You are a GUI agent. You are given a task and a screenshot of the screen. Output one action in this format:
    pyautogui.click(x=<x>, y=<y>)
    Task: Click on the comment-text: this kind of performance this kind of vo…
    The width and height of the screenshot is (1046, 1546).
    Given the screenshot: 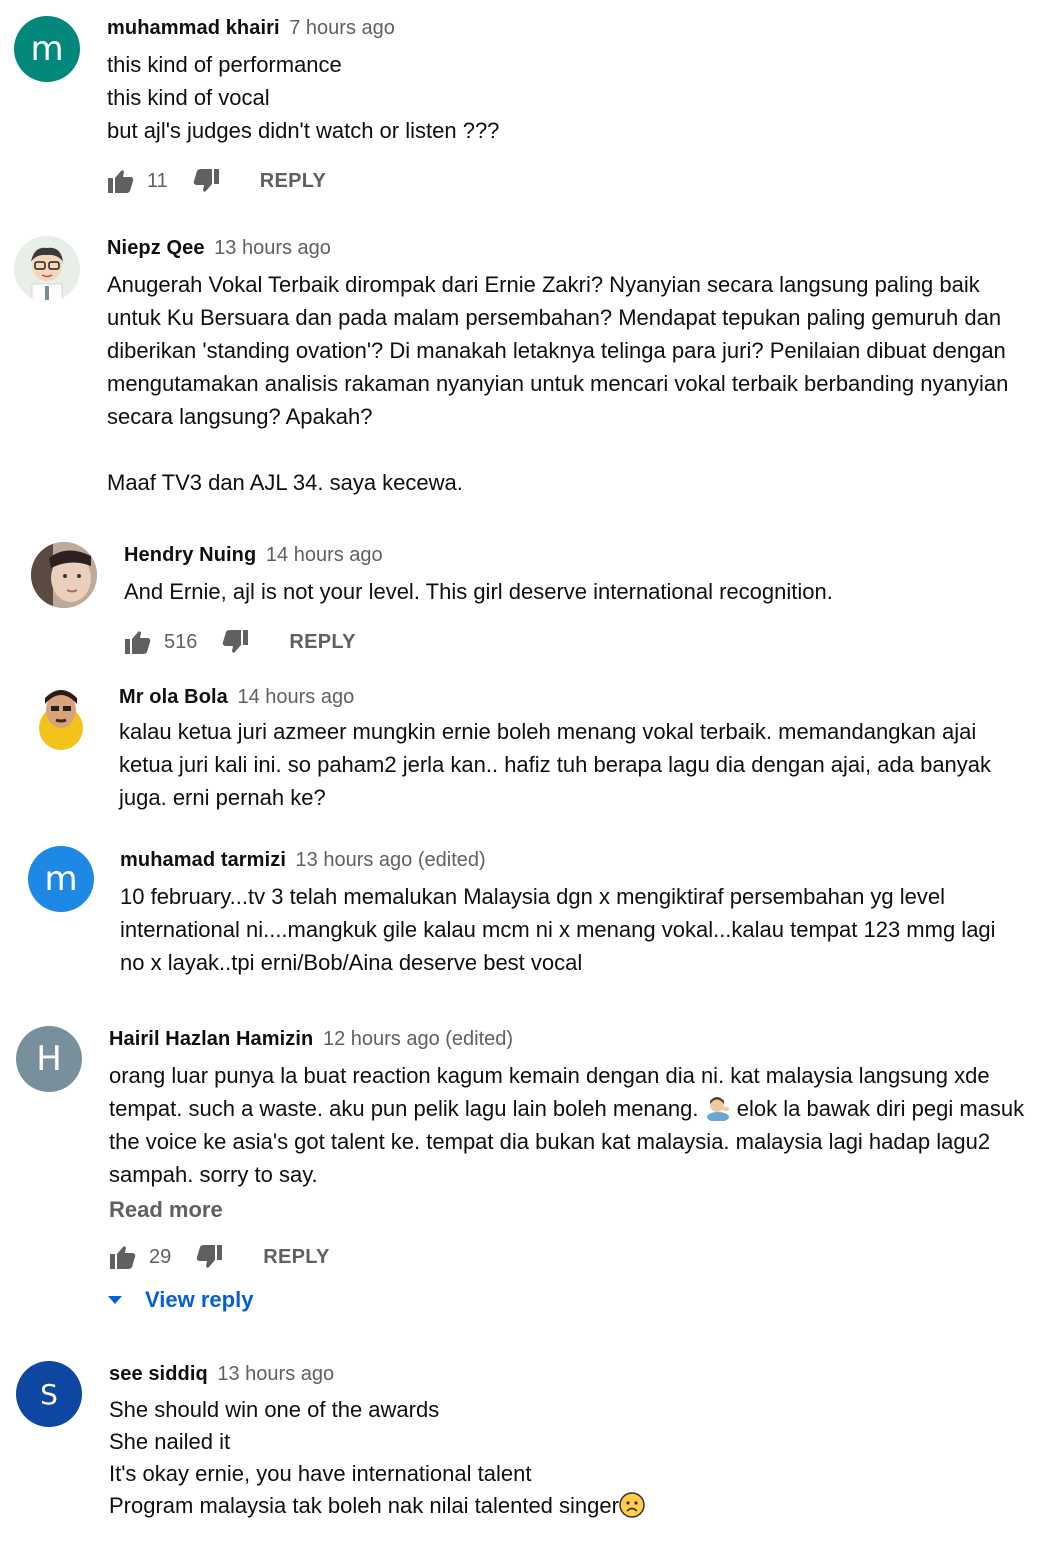 What is the action you would take?
    pyautogui.click(x=303, y=97)
    